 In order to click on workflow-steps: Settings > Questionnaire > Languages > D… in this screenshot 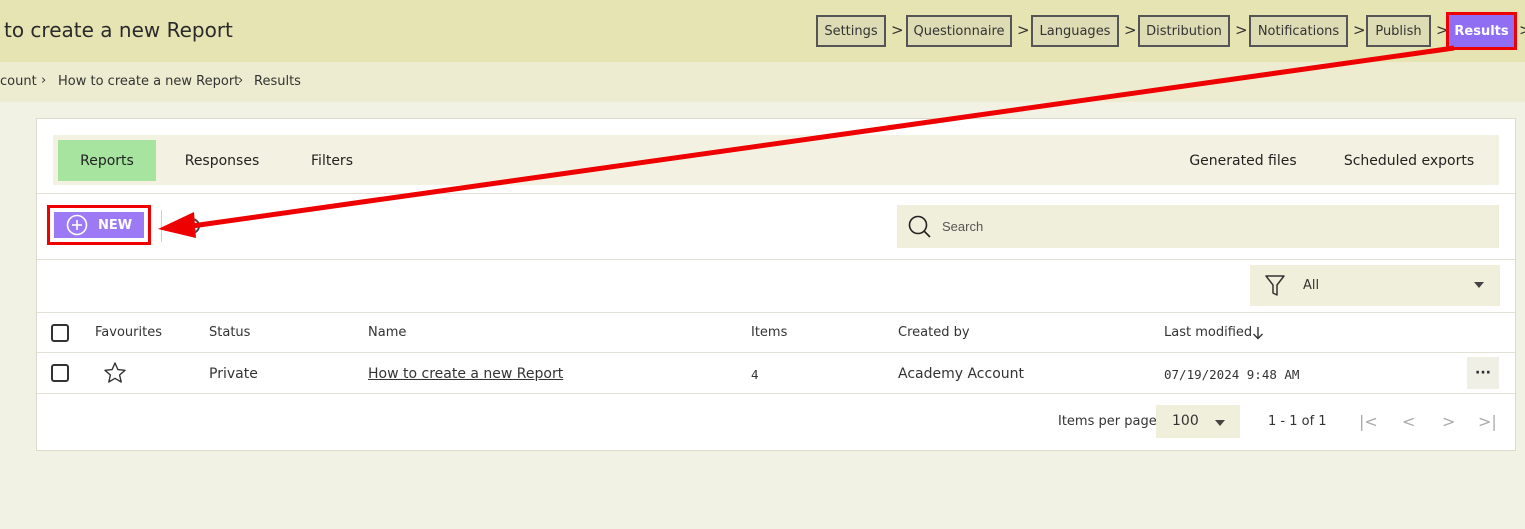, I will do `click(762, 31)`.